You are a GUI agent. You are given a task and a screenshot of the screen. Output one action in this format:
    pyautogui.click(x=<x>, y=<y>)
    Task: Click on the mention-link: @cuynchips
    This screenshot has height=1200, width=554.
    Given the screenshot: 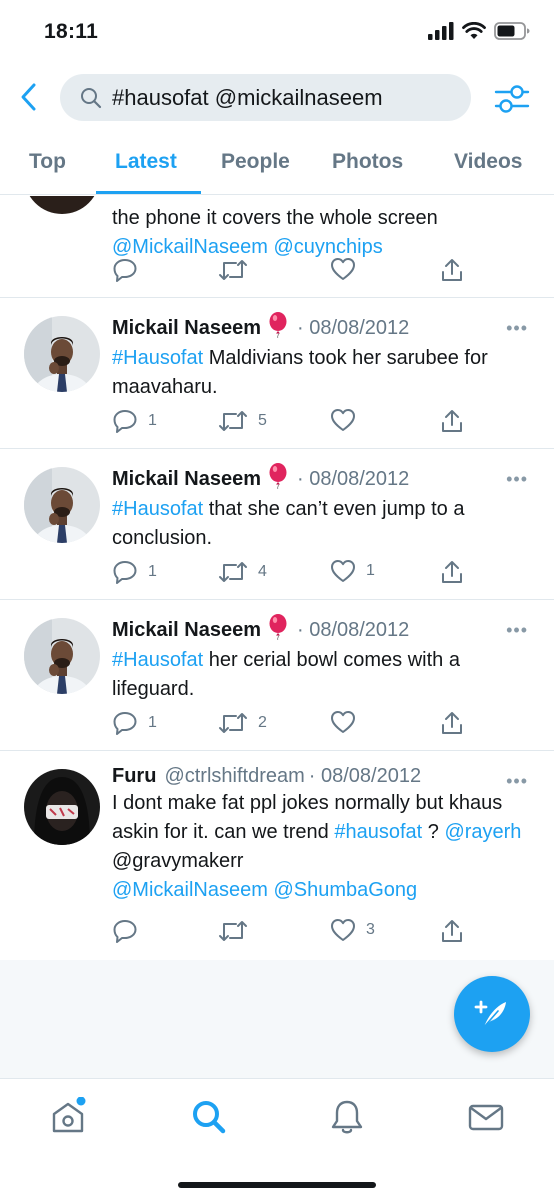 What is the action you would take?
    pyautogui.click(x=327, y=247)
    